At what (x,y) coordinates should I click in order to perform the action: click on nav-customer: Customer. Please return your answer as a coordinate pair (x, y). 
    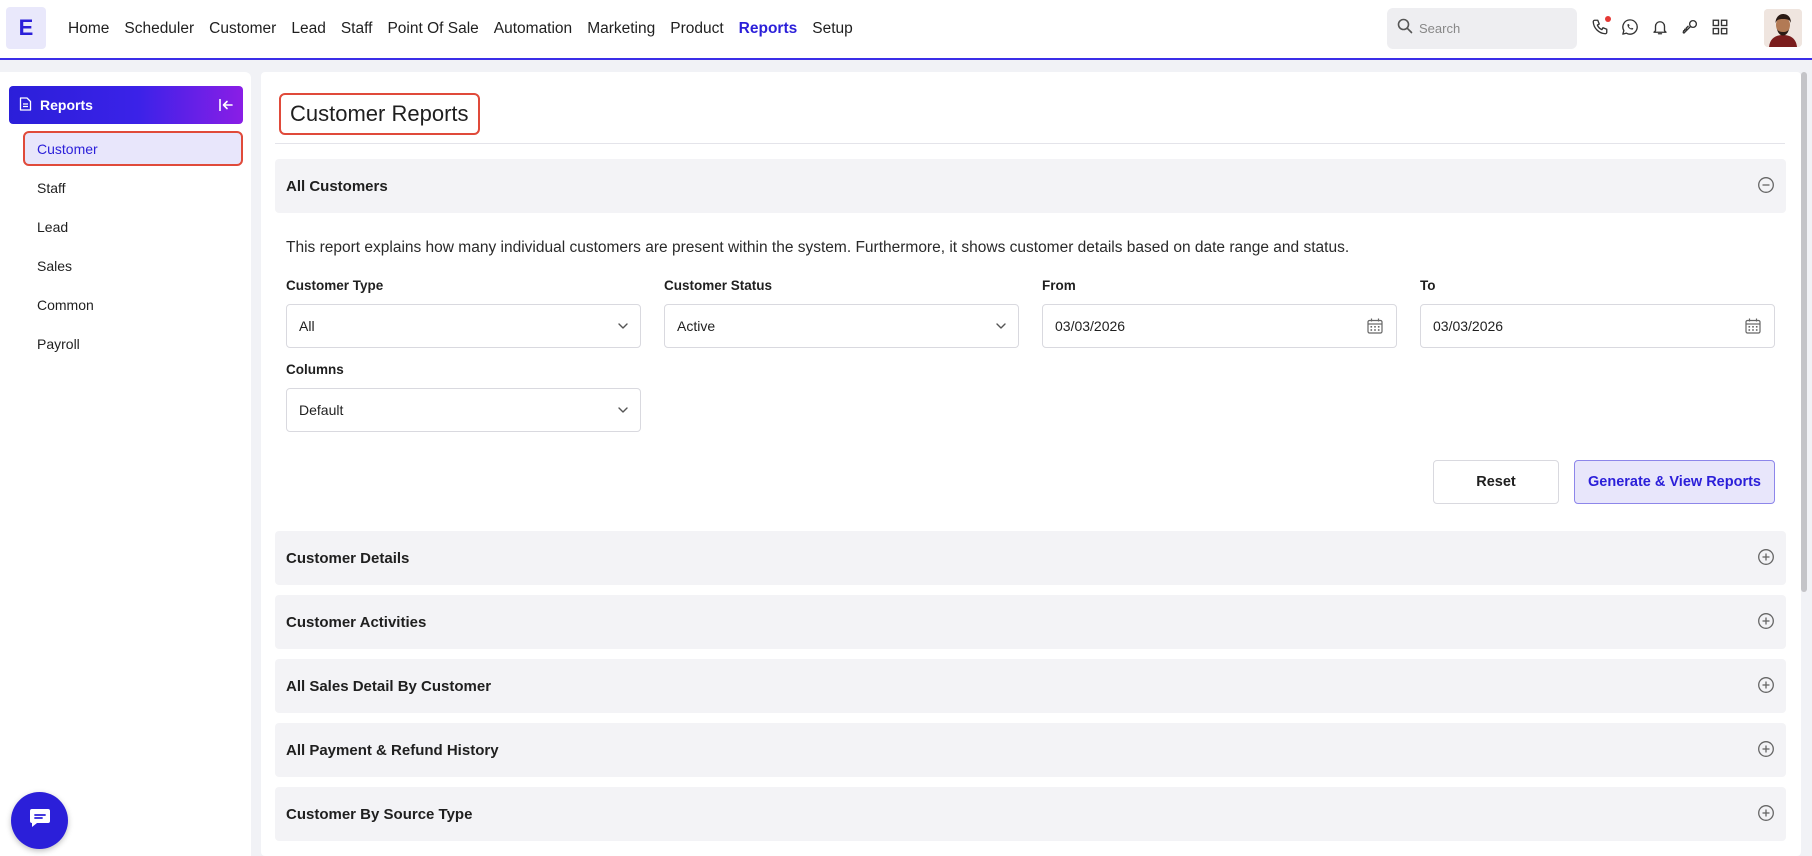
    Looking at the image, I should click on (242, 29).